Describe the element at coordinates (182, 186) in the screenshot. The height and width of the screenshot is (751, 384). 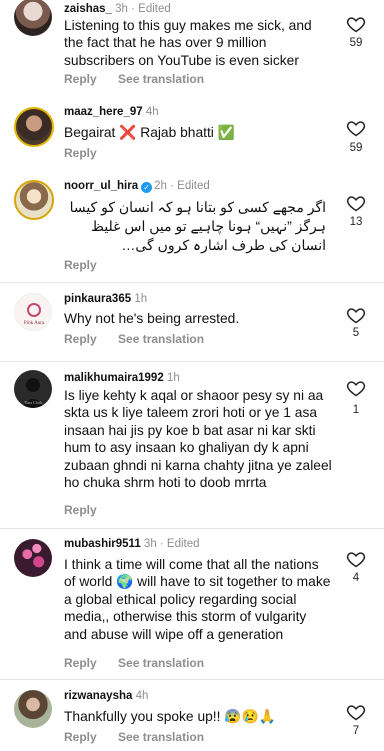
I see `timestamp: 2h · Edited` at that location.